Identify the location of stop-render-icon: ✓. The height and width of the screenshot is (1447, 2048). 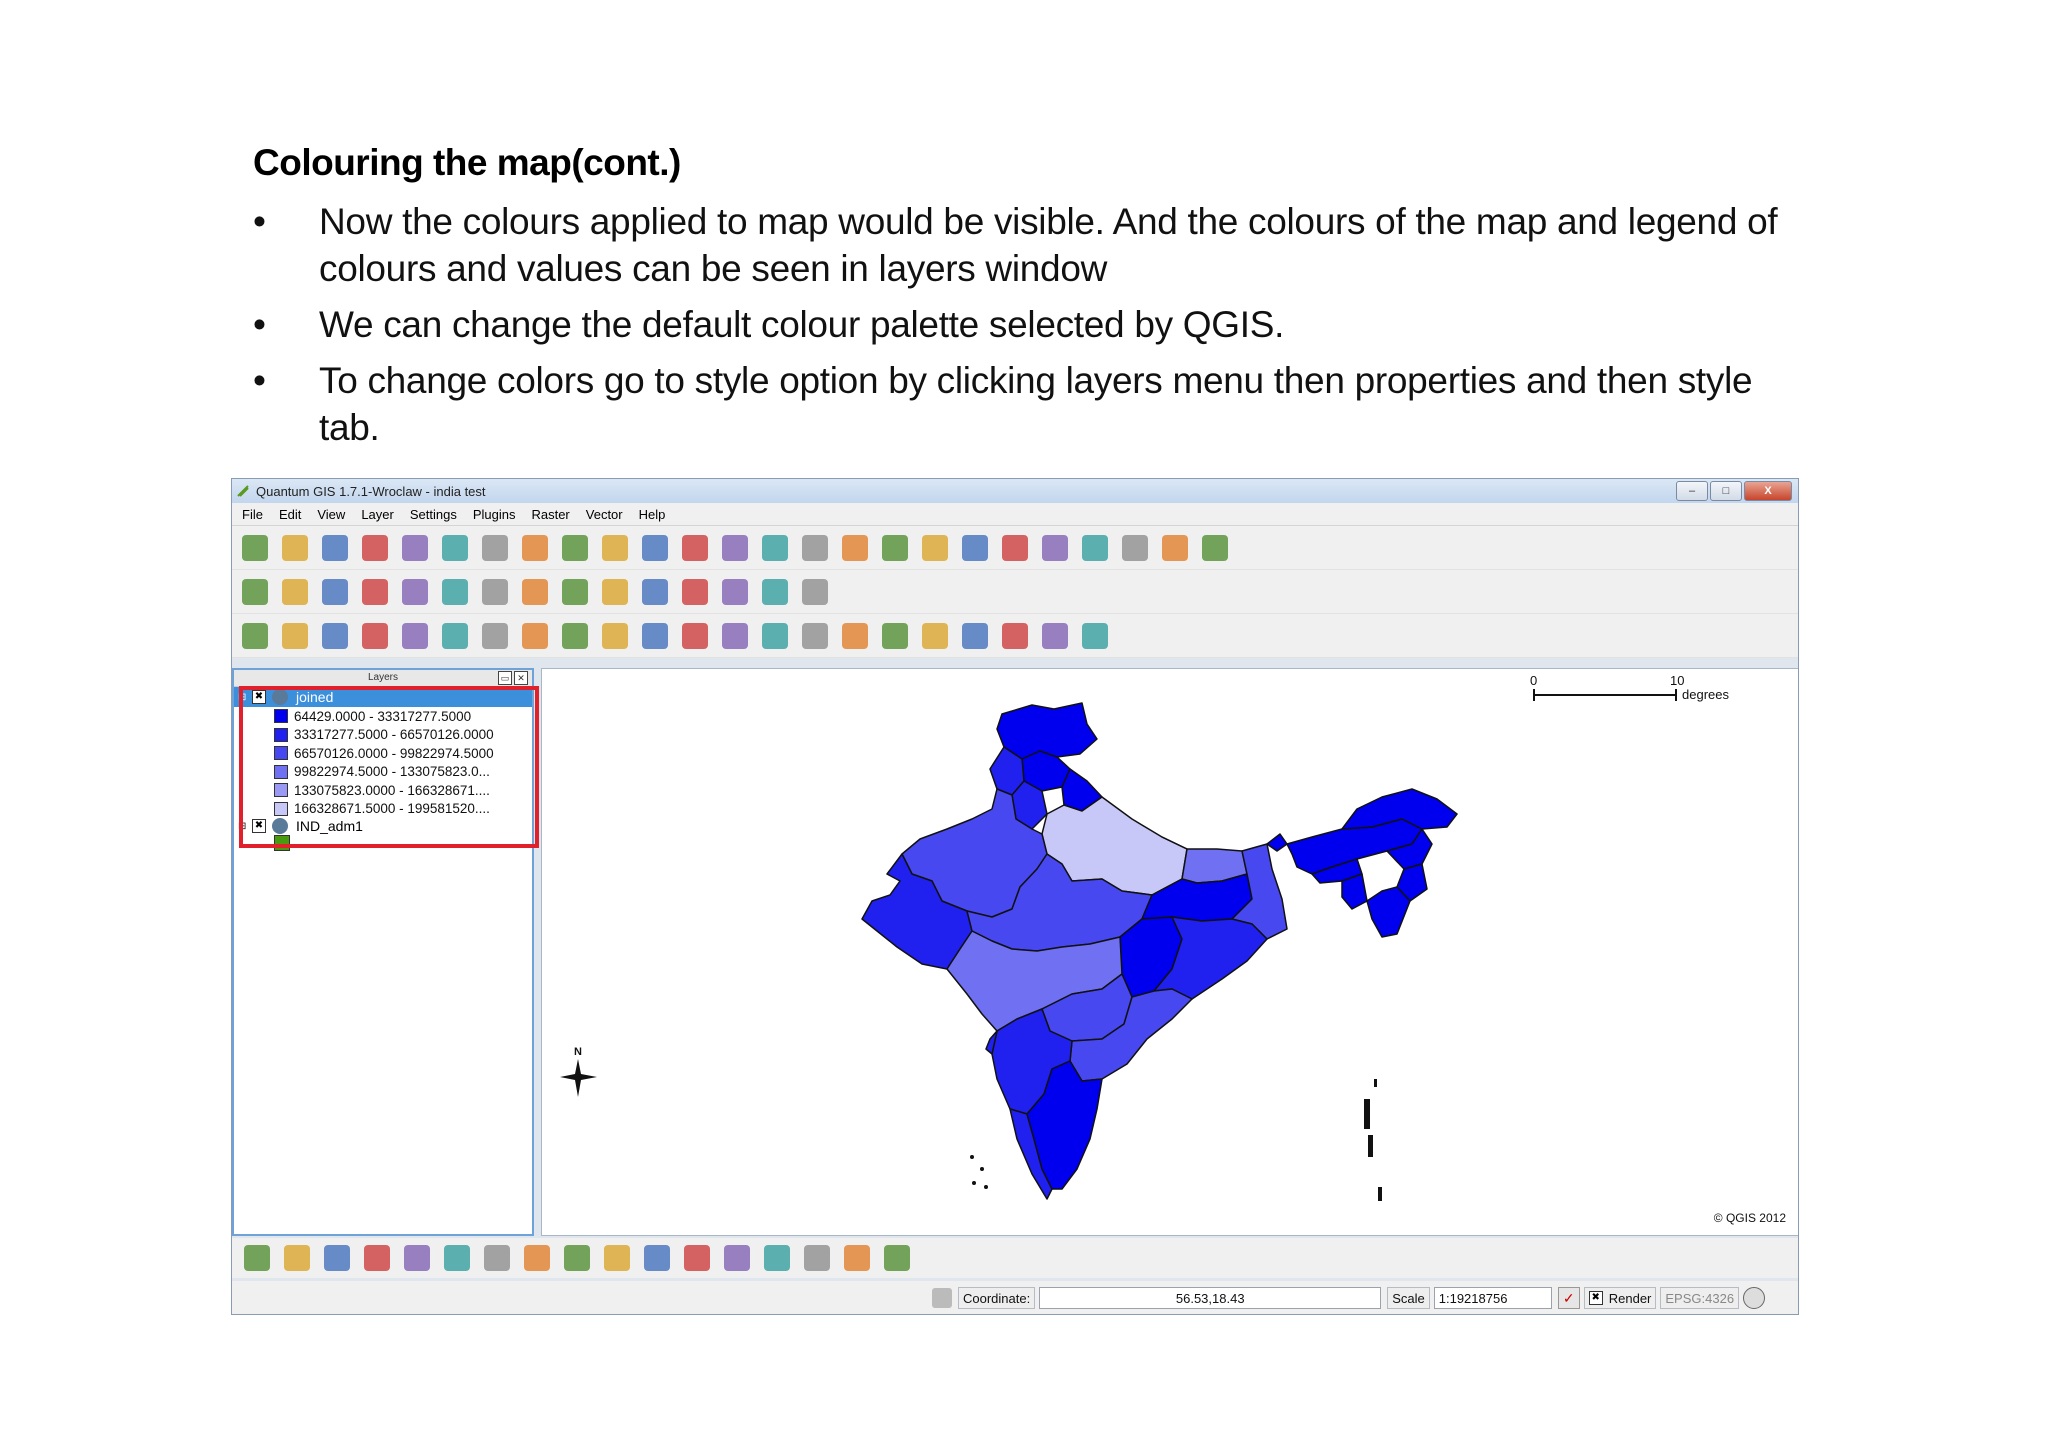
(1568, 1298).